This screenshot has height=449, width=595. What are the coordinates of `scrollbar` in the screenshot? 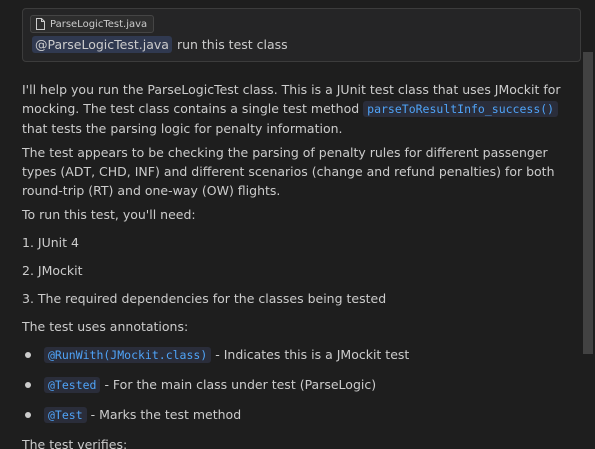 It's located at (588, 203).